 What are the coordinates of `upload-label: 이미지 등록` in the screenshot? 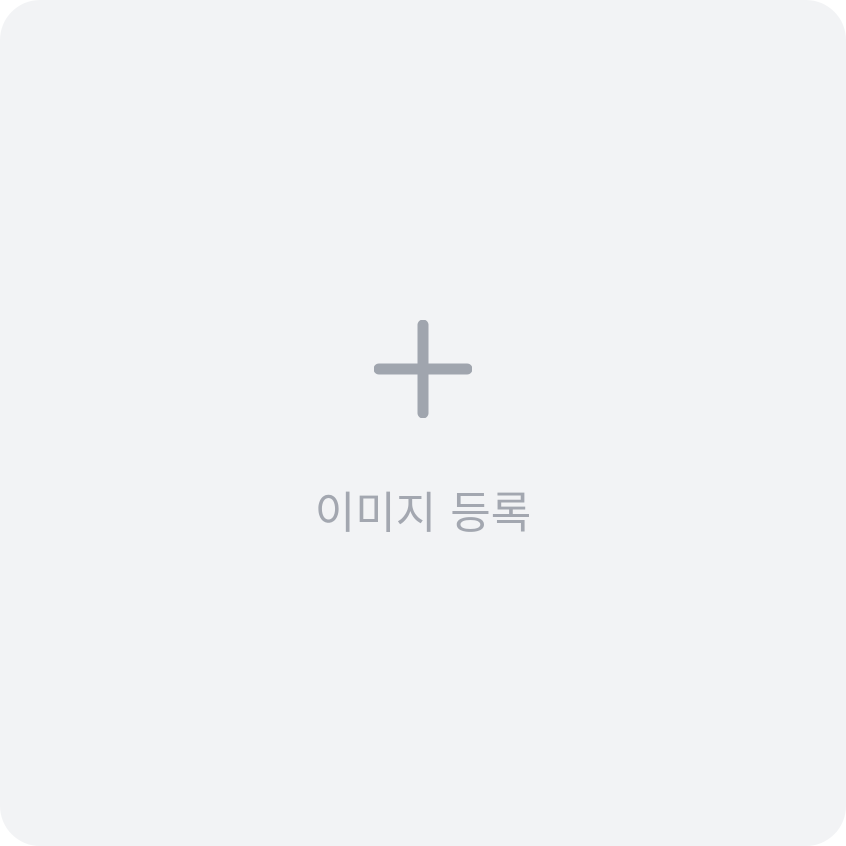 It's located at (423, 513).